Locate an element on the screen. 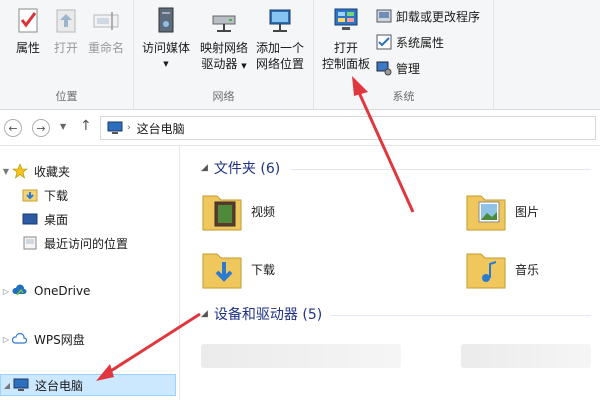 This screenshot has height=400, width=600. expand-arrow-icon: ▼ is located at coordinates (6, 171).